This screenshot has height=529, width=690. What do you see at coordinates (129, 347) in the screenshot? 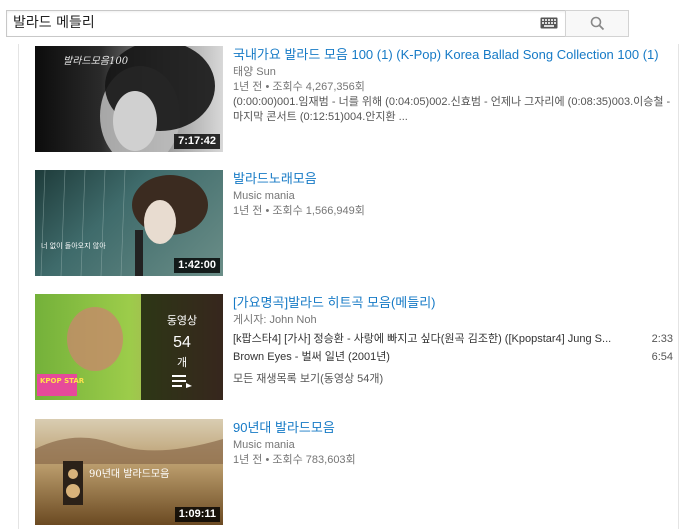
I see `playlist-thumbnail: KPOP STAR 동영상 54 개` at bounding box center [129, 347].